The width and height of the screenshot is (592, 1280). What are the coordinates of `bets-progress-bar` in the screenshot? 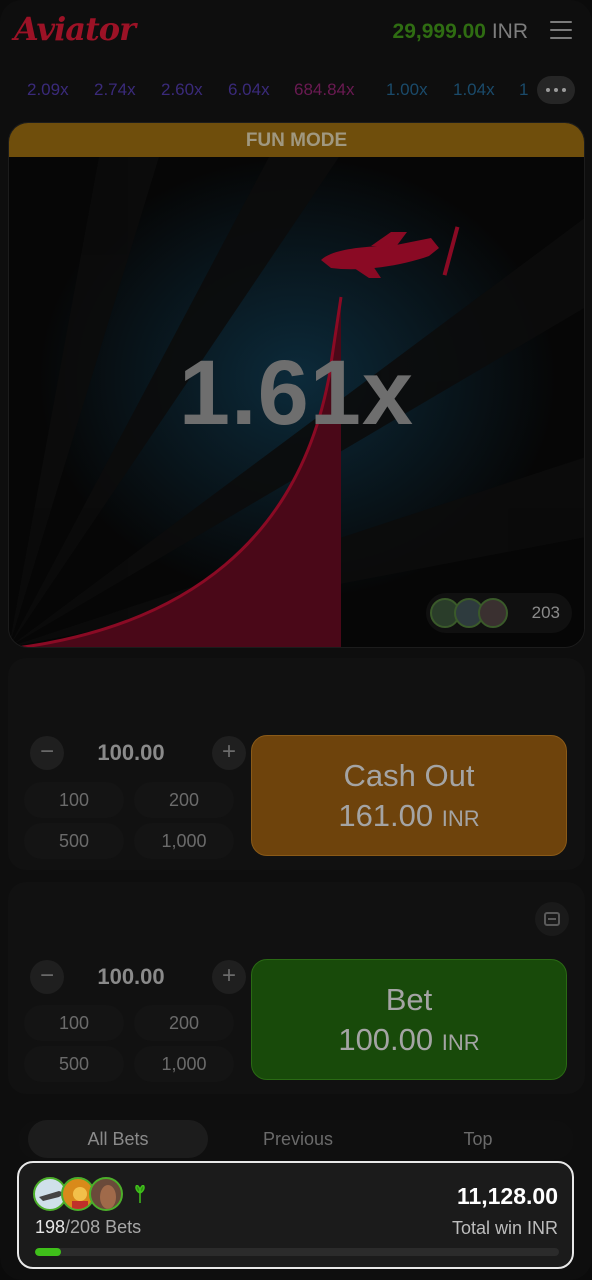 It's located at (297, 1252).